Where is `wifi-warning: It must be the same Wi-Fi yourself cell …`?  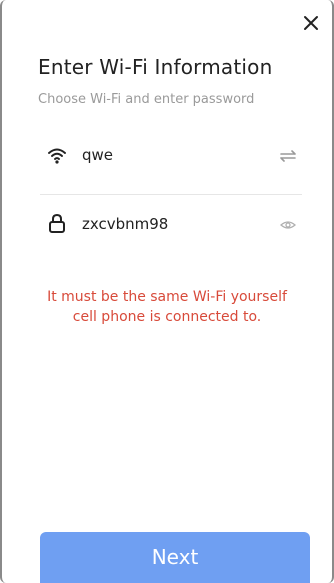 wifi-warning: It must be the same Wi-Fi yourself cell … is located at coordinates (167, 307).